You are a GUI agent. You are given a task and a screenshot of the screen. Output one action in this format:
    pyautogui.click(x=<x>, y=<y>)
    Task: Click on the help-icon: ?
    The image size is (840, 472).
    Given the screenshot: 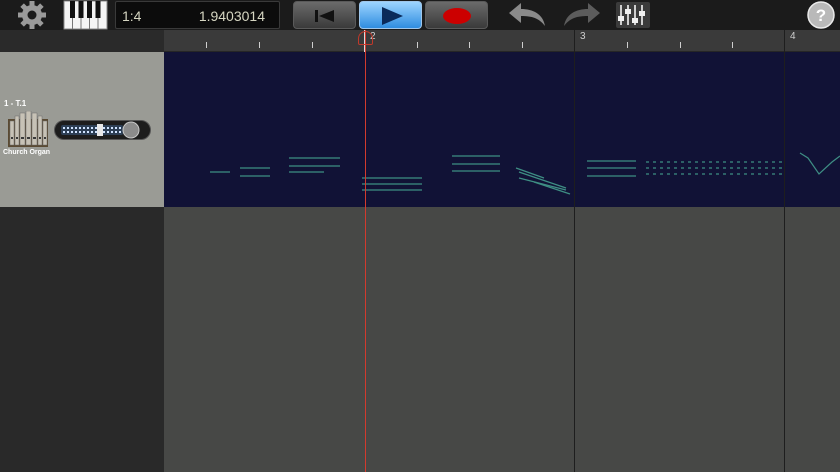 What is the action you would take?
    pyautogui.click(x=821, y=15)
    